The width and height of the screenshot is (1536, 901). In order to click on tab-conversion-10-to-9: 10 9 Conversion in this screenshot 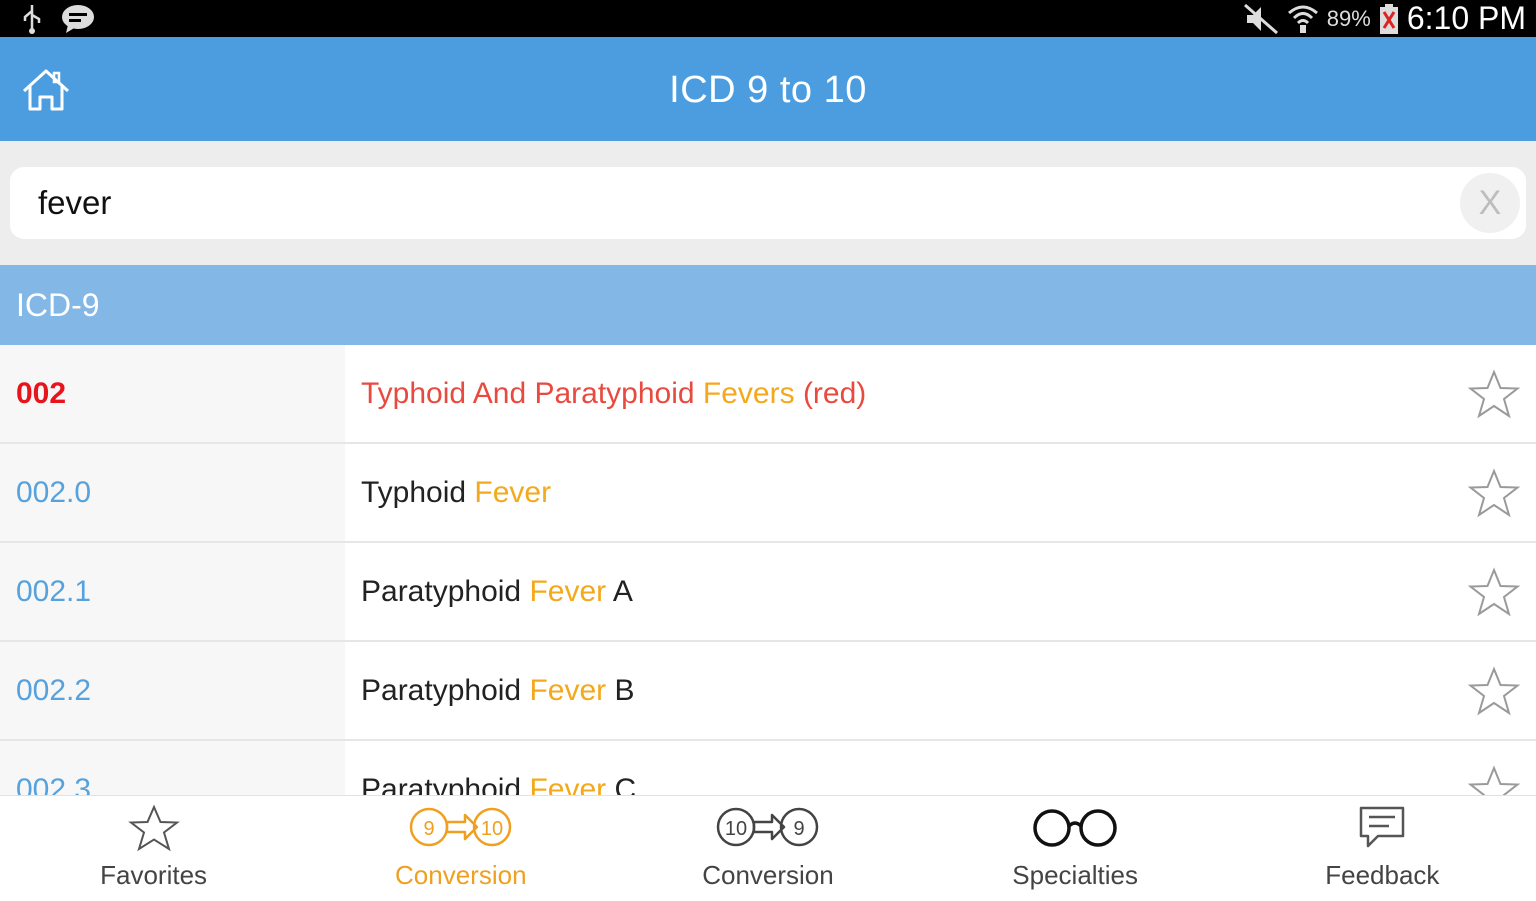, I will do `click(767, 848)`.